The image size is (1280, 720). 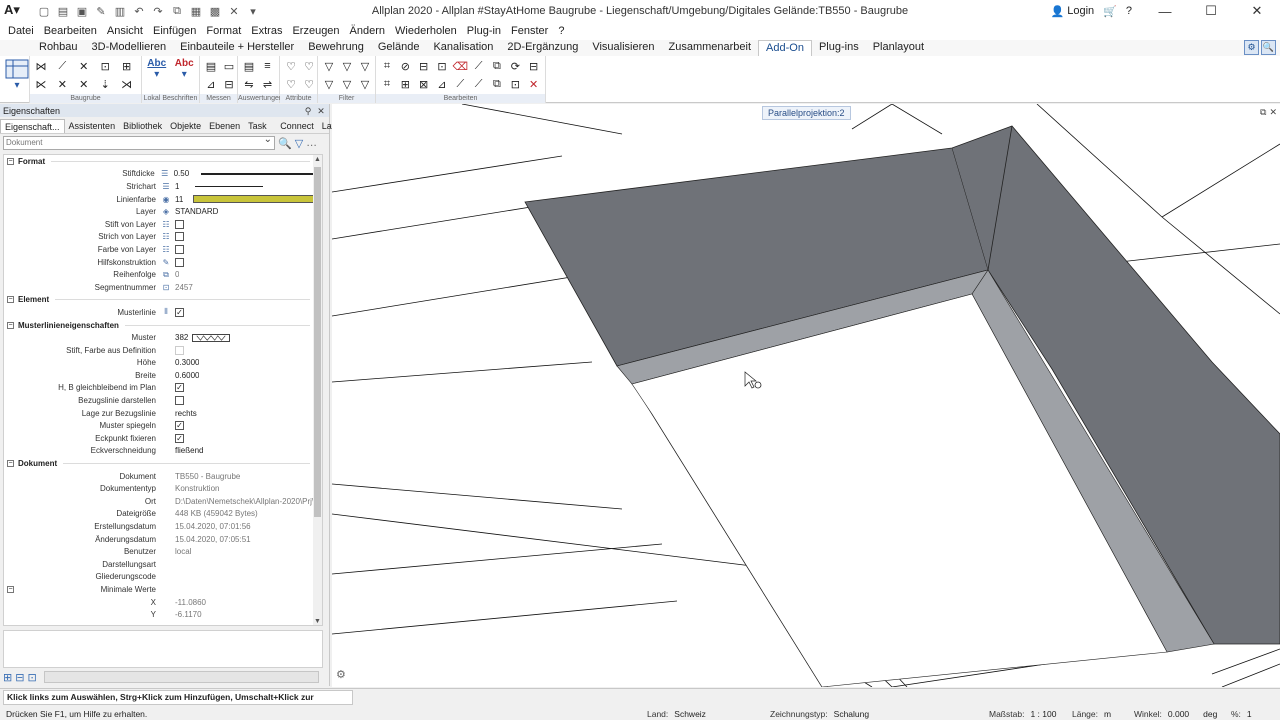 I want to click on layers-icon: ▦, so click(x=196, y=11).